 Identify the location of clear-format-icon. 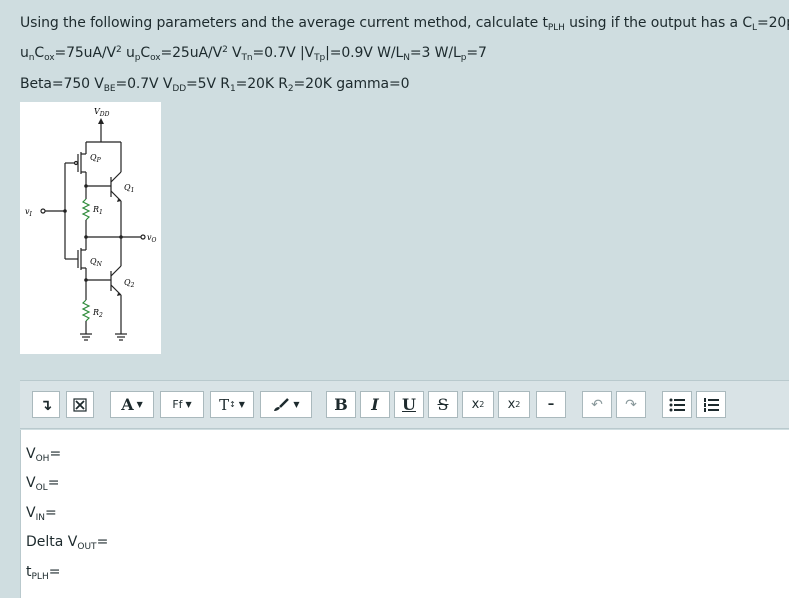
(80, 404).